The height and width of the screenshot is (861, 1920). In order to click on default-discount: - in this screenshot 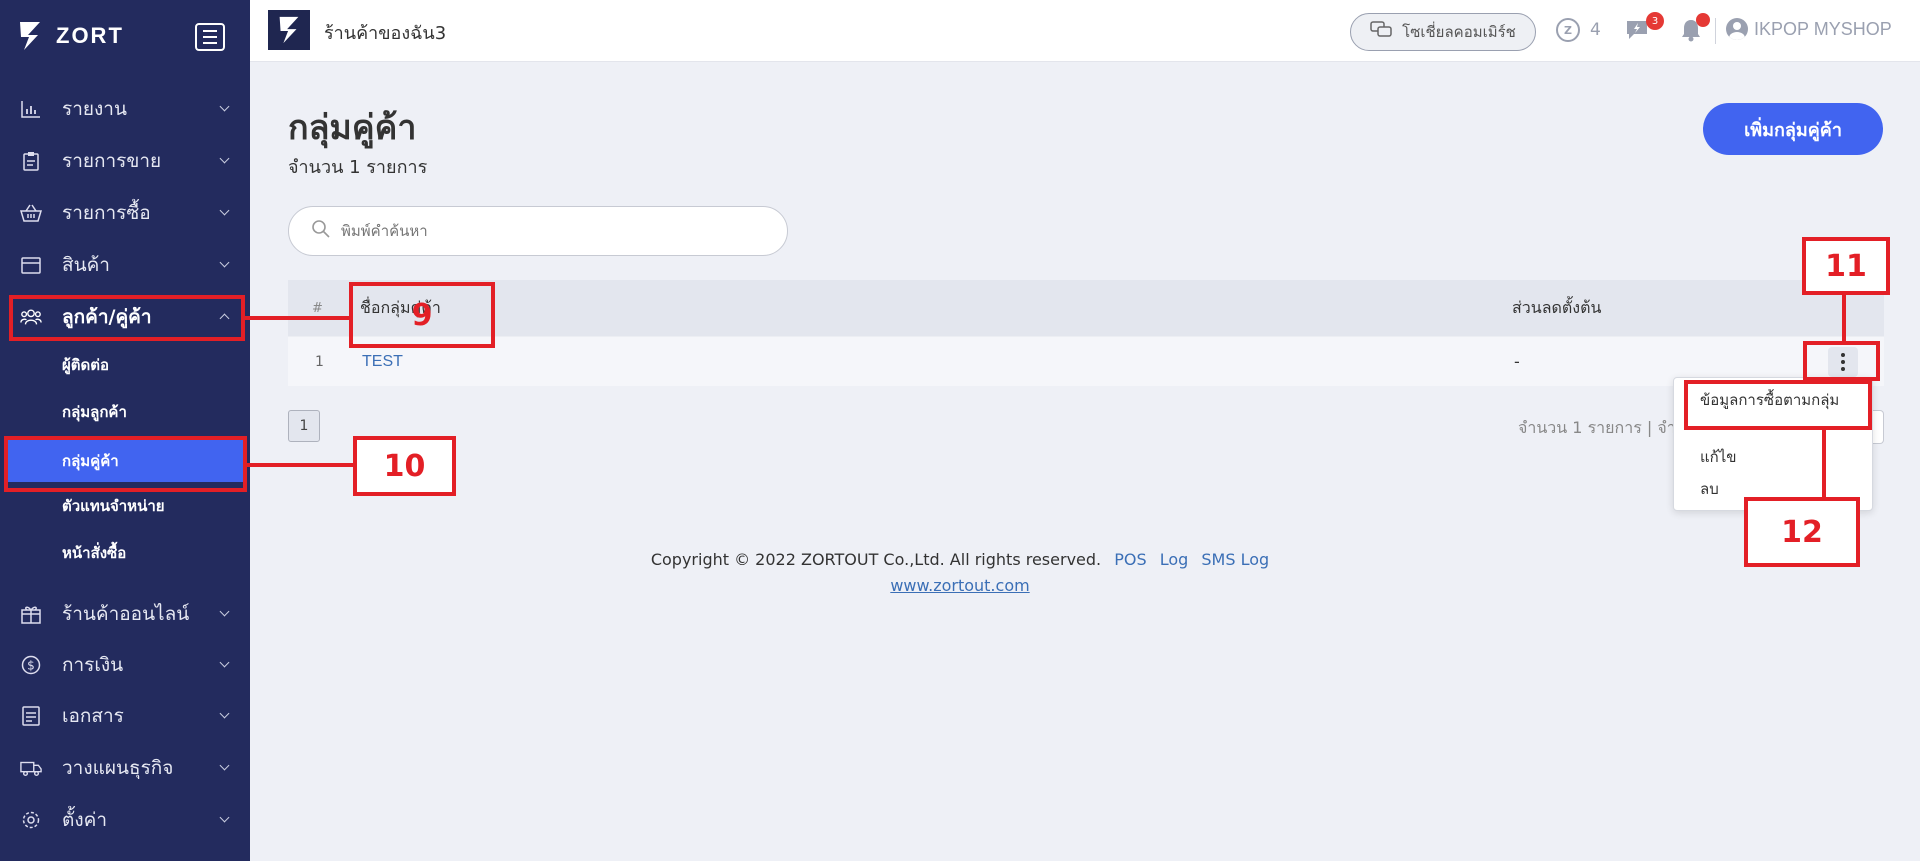, I will do `click(1517, 361)`.